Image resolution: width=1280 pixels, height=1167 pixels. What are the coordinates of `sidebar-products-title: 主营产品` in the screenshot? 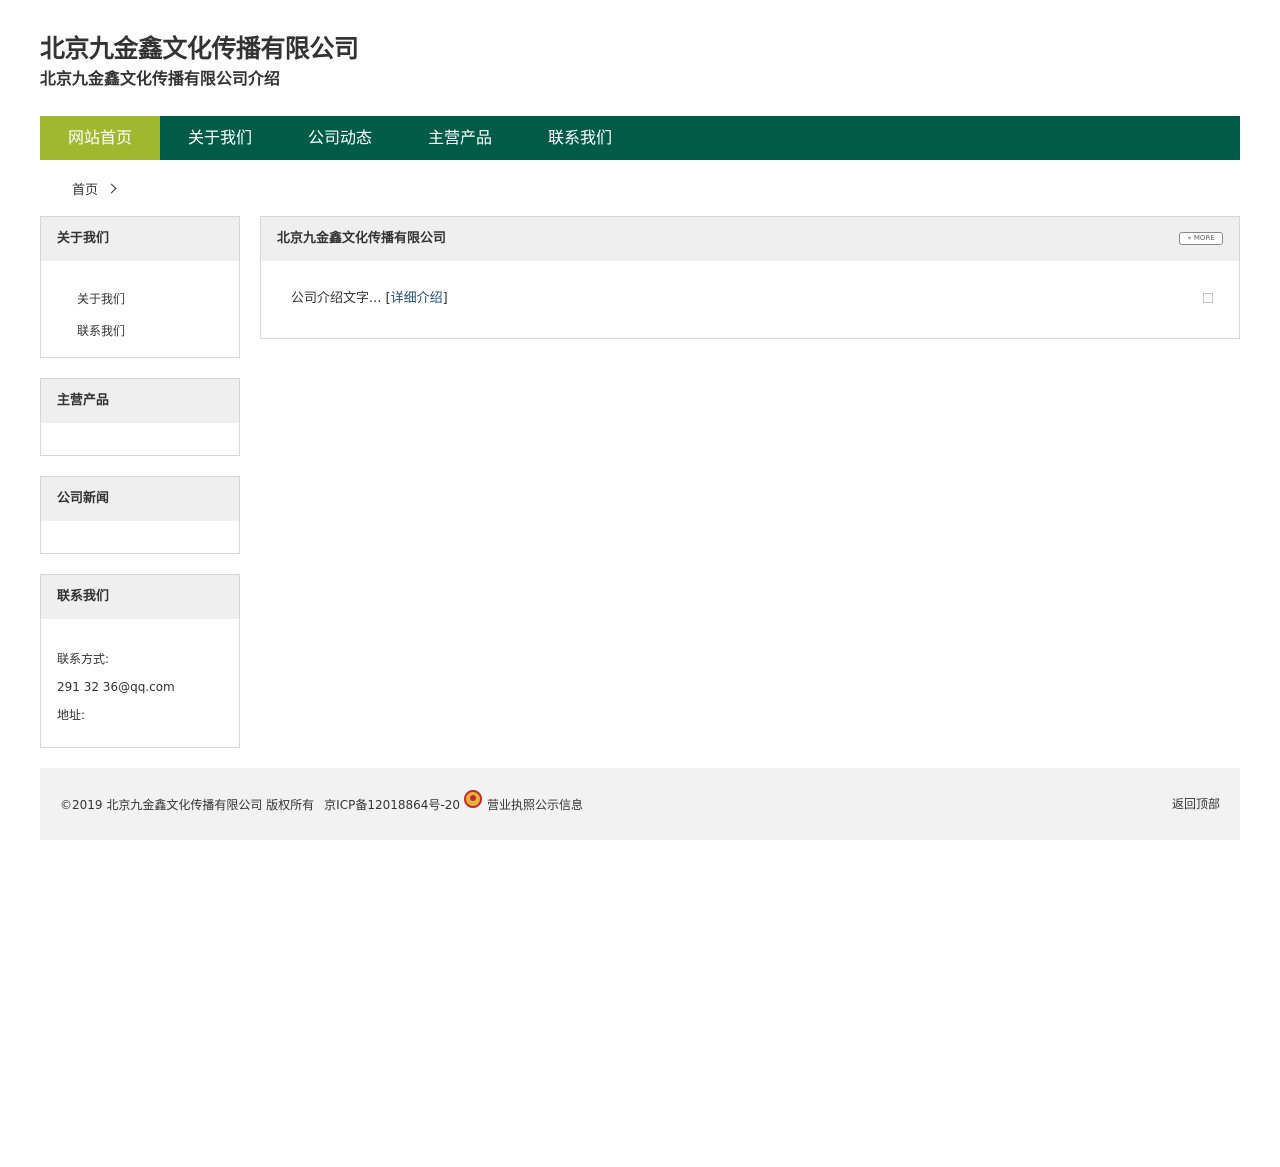 It's located at (140, 401).